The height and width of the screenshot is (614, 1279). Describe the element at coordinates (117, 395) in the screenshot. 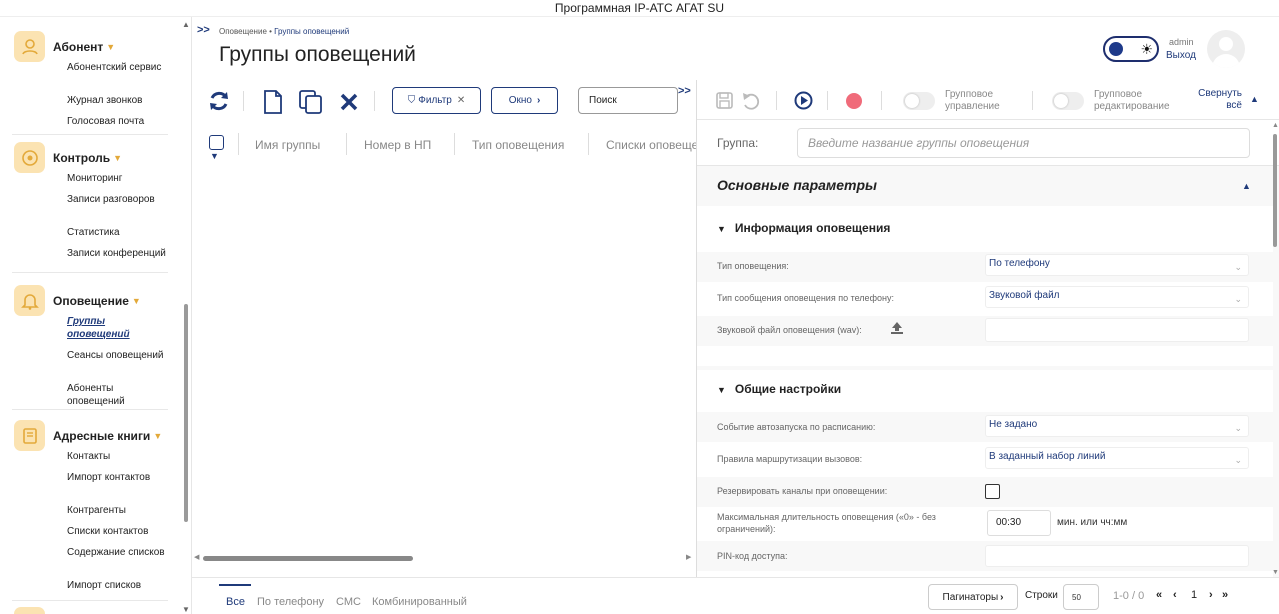

I see `sidebar-item-notification-subscribers: Абоненты оповещений` at that location.